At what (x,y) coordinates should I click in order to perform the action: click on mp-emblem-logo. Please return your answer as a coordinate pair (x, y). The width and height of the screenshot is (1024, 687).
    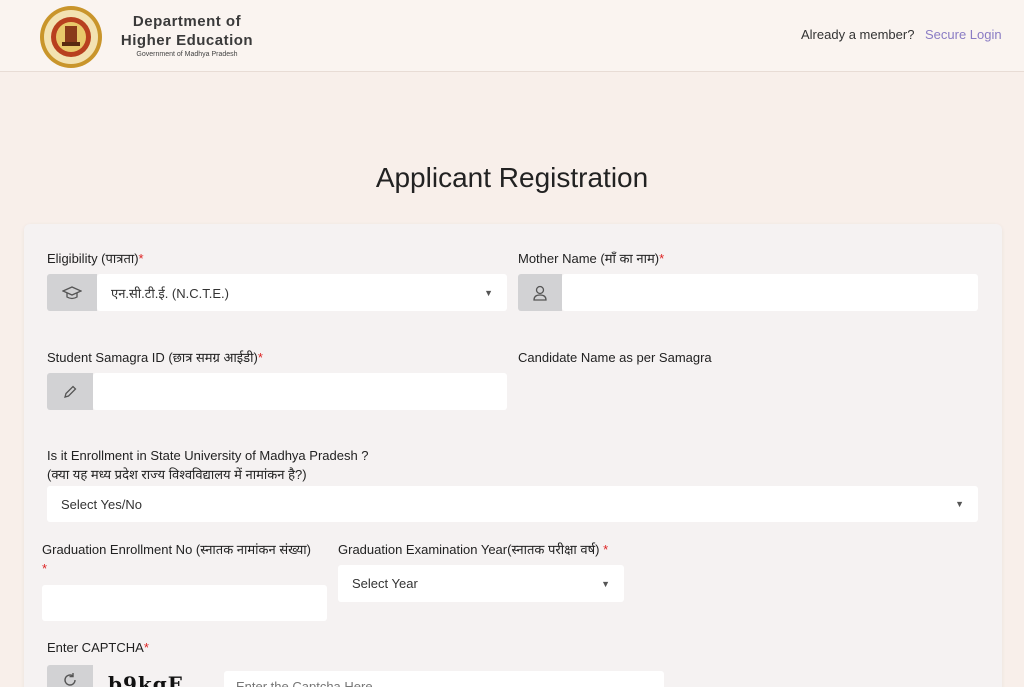
    Looking at the image, I should click on (71, 37).